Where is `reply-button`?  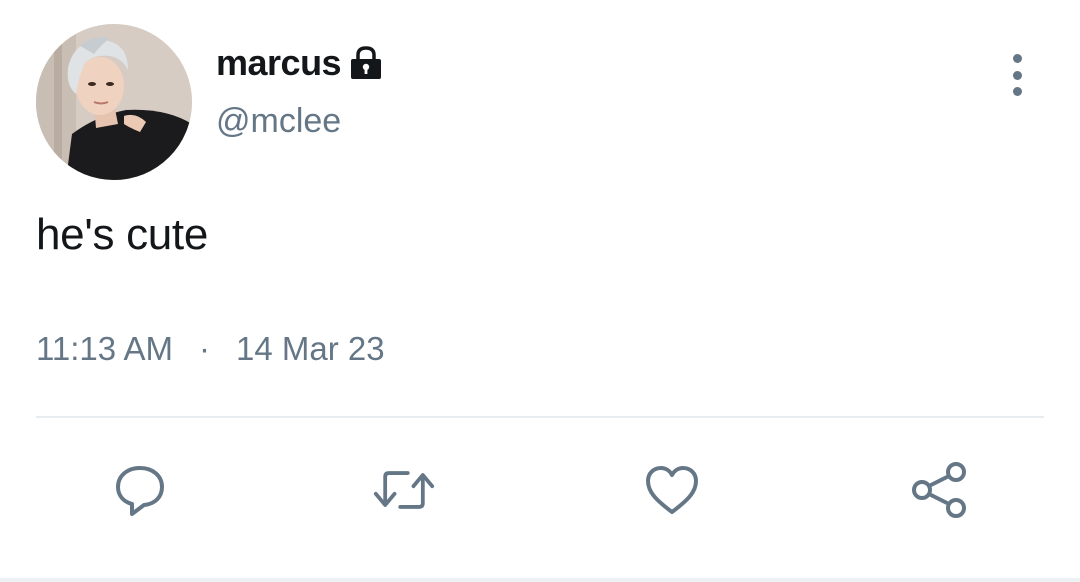
reply-button is located at coordinates (140, 490).